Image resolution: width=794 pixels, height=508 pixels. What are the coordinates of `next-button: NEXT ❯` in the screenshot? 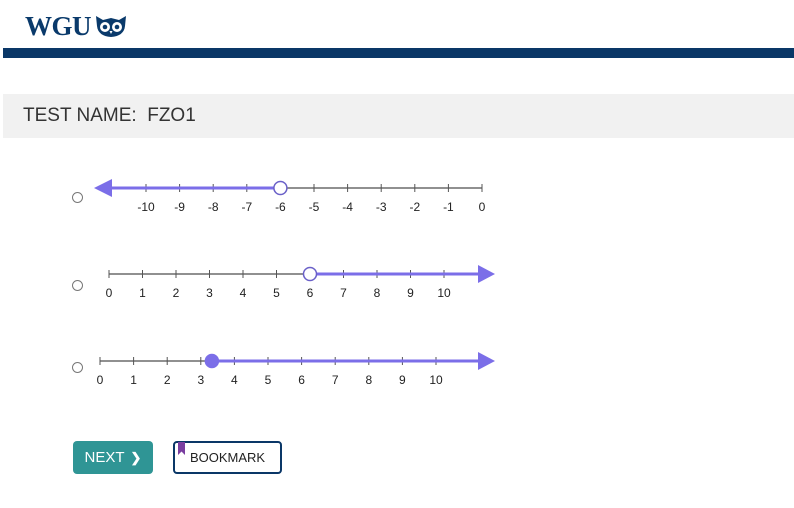 It's located at (113, 457).